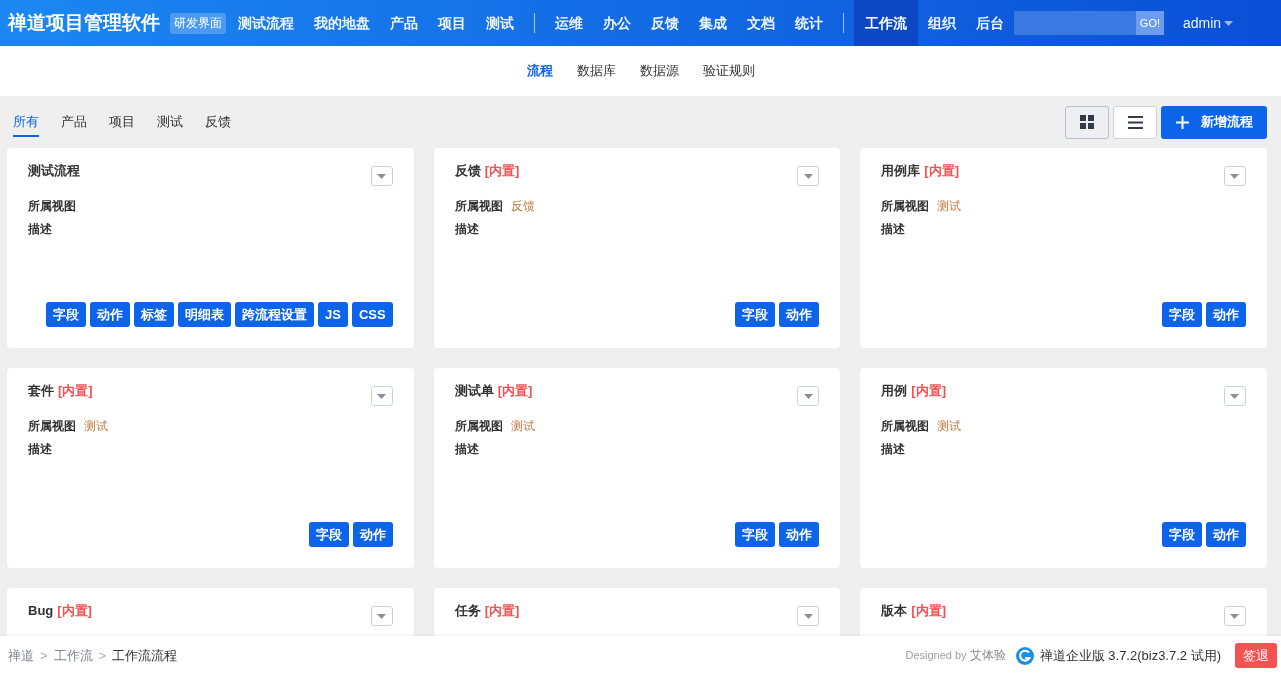  Describe the element at coordinates (713, 23) in the screenshot. I see `nav-item: 集成` at that location.